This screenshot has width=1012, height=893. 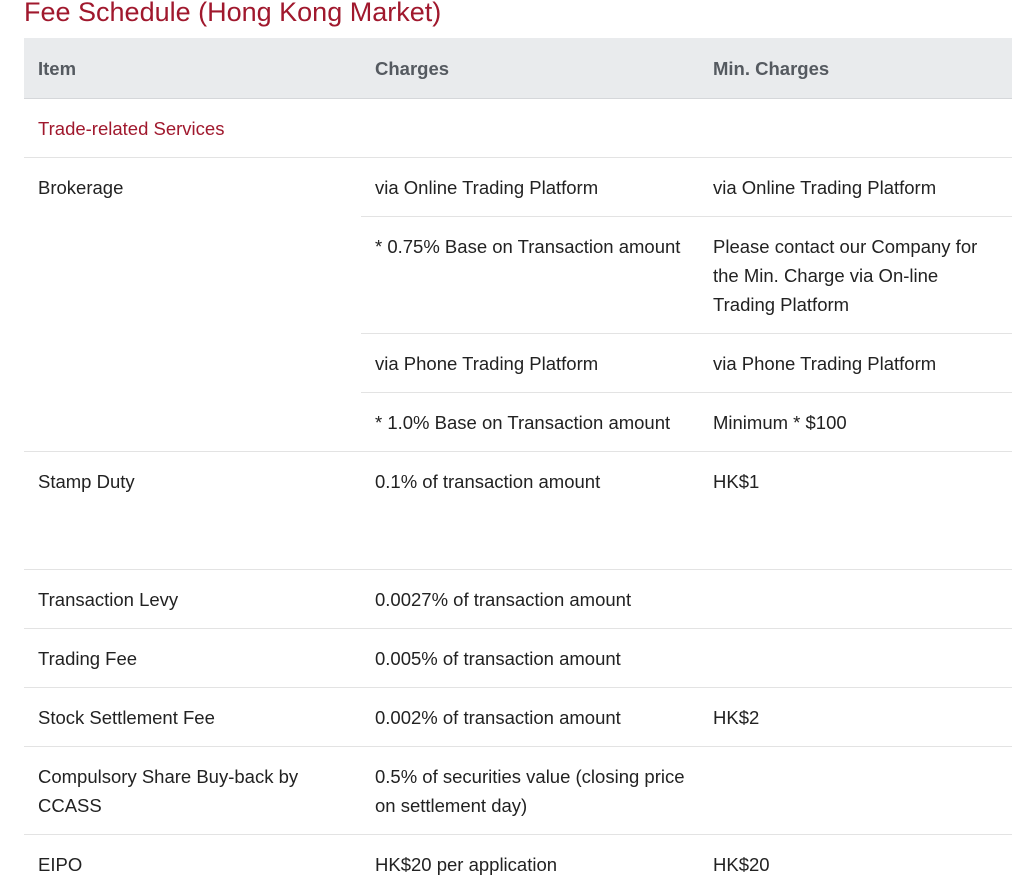 What do you see at coordinates (855, 717) in the screenshot?
I see `min-charges-cell: HK$2` at bounding box center [855, 717].